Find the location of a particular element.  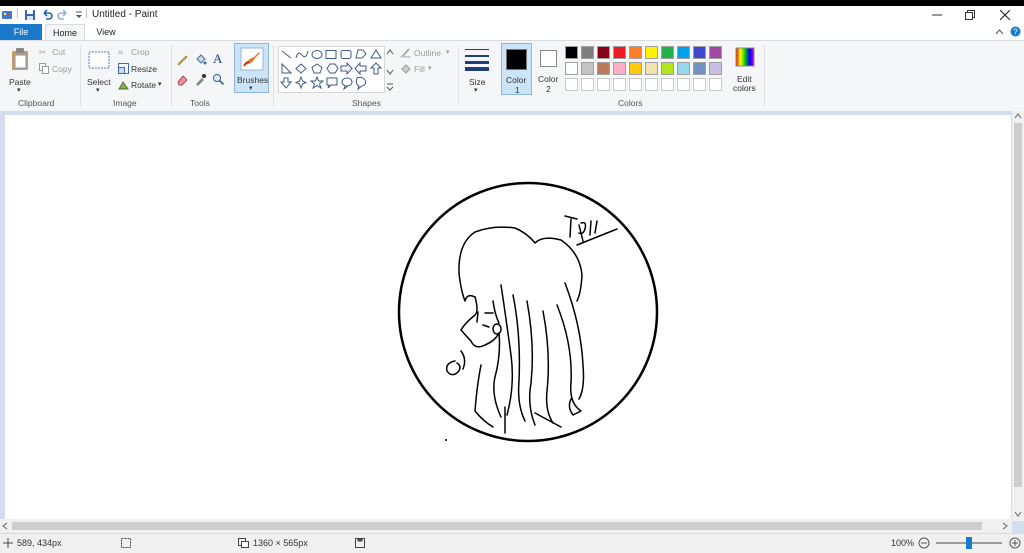

rotate-button: Rotate ▾ is located at coordinates (143, 85).